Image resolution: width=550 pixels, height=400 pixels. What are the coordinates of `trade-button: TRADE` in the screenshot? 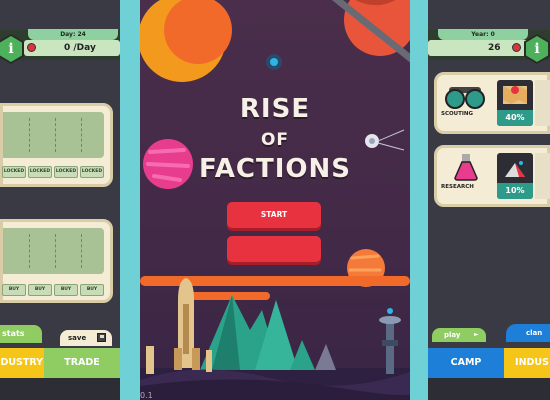 It's located at (82, 363).